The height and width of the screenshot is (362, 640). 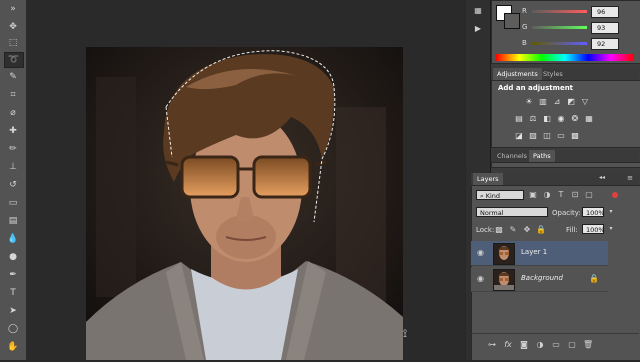 What do you see at coordinates (540, 344) in the screenshot?
I see `new-adjustment-layer-icon: ◑` at bounding box center [540, 344].